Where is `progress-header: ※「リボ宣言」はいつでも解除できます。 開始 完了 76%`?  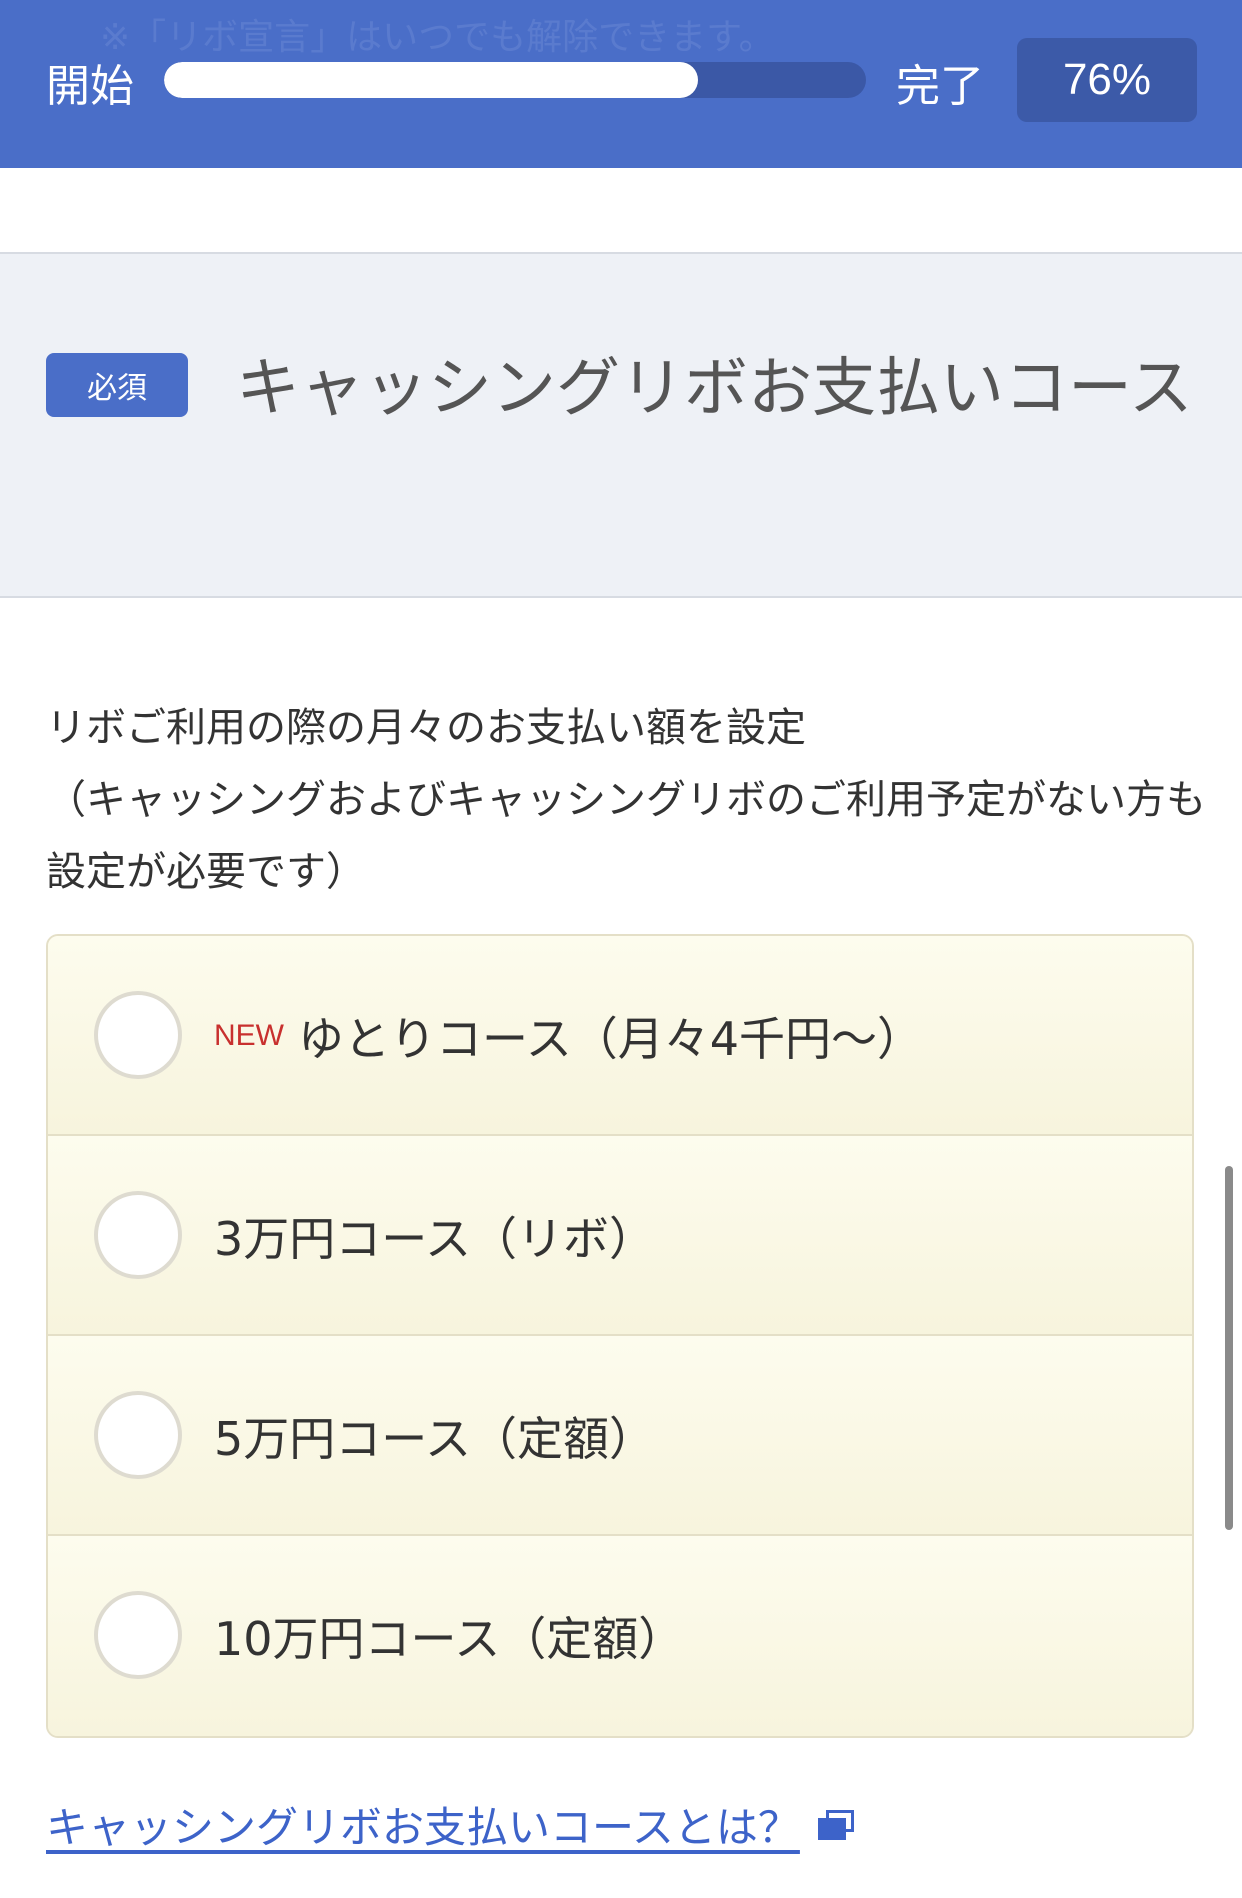
progress-header: ※「リボ宣言」はいつでも解除できます。 開始 完了 76% is located at coordinates (621, 84).